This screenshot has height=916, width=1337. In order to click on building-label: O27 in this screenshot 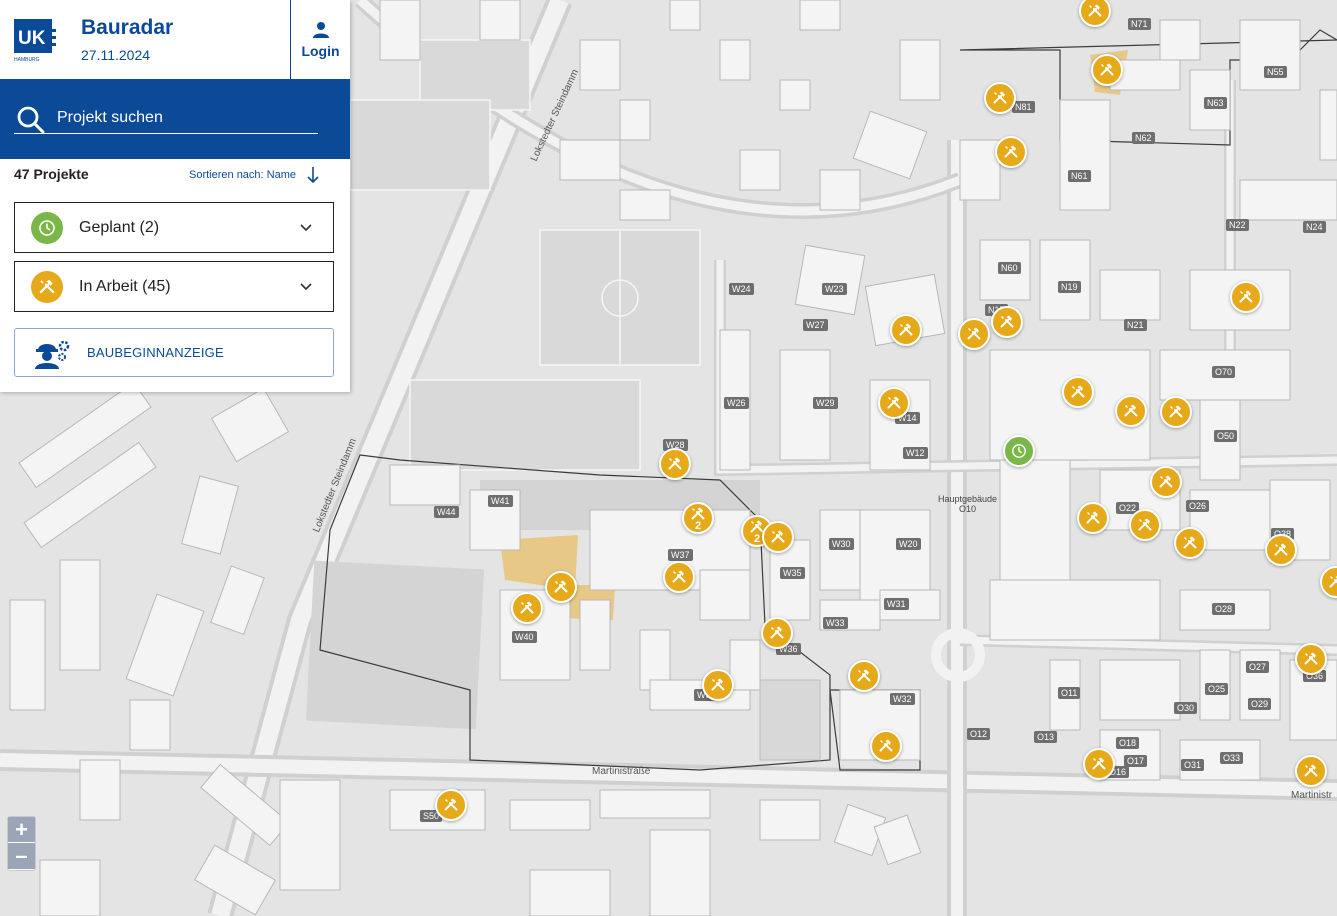, I will do `click(1258, 667)`.